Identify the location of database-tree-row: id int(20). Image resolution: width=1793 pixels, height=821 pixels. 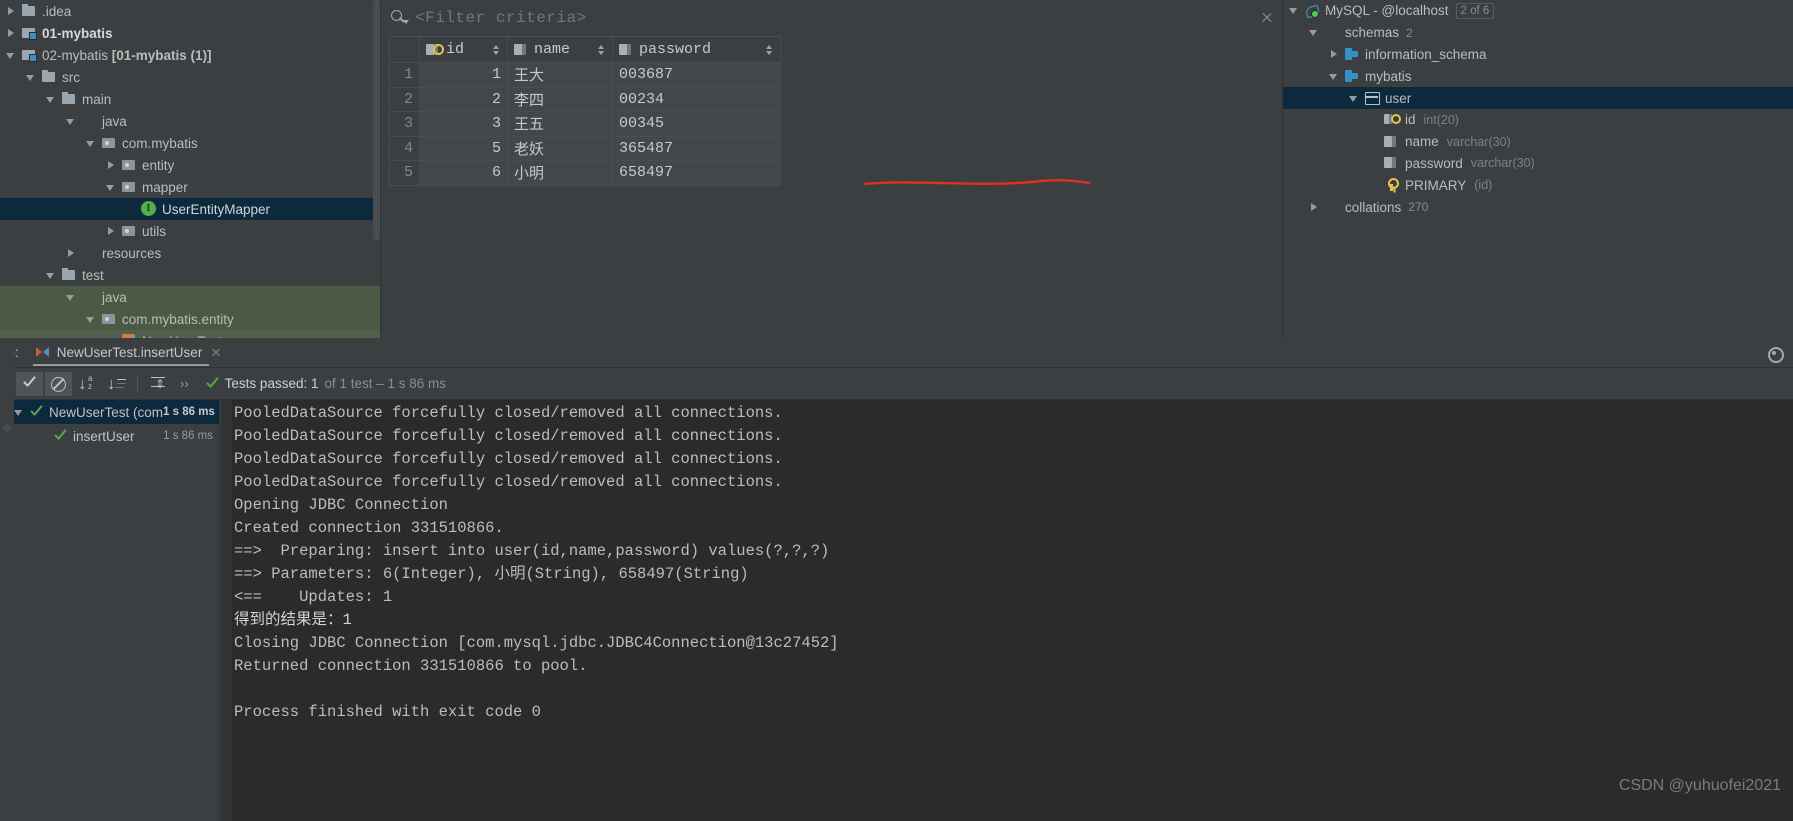
(1538, 120).